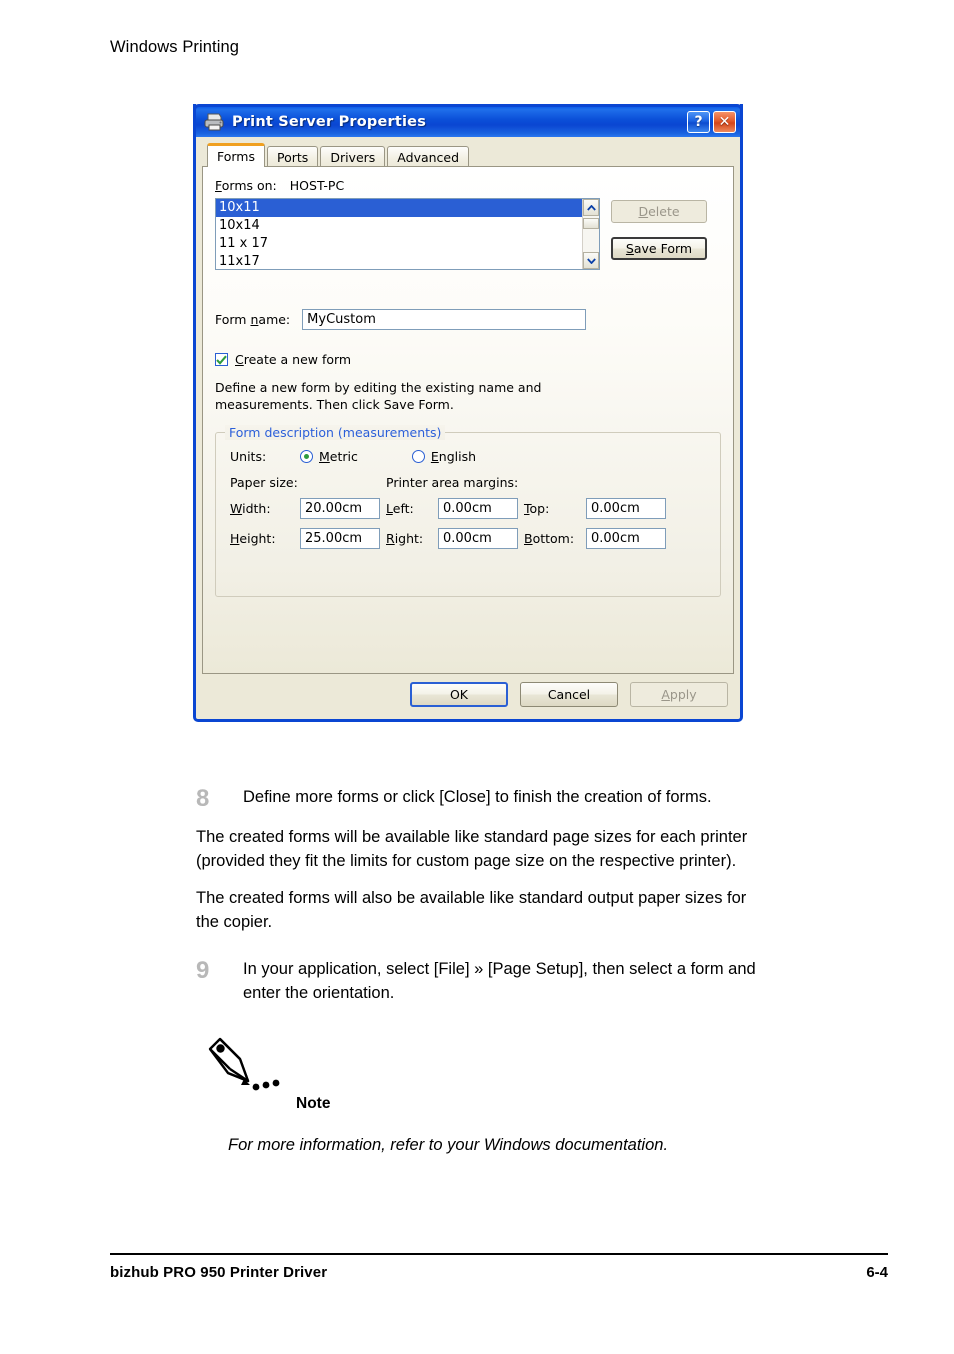 The width and height of the screenshot is (954, 1354). I want to click on delete-button: Delete, so click(659, 211).